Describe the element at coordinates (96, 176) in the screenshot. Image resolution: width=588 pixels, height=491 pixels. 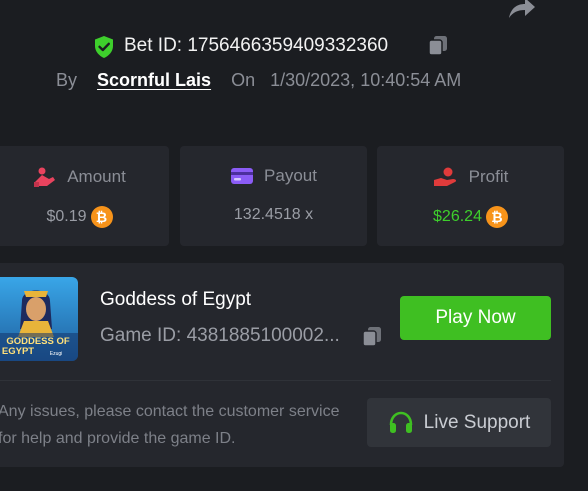
I see `amount-label: Amount` at that location.